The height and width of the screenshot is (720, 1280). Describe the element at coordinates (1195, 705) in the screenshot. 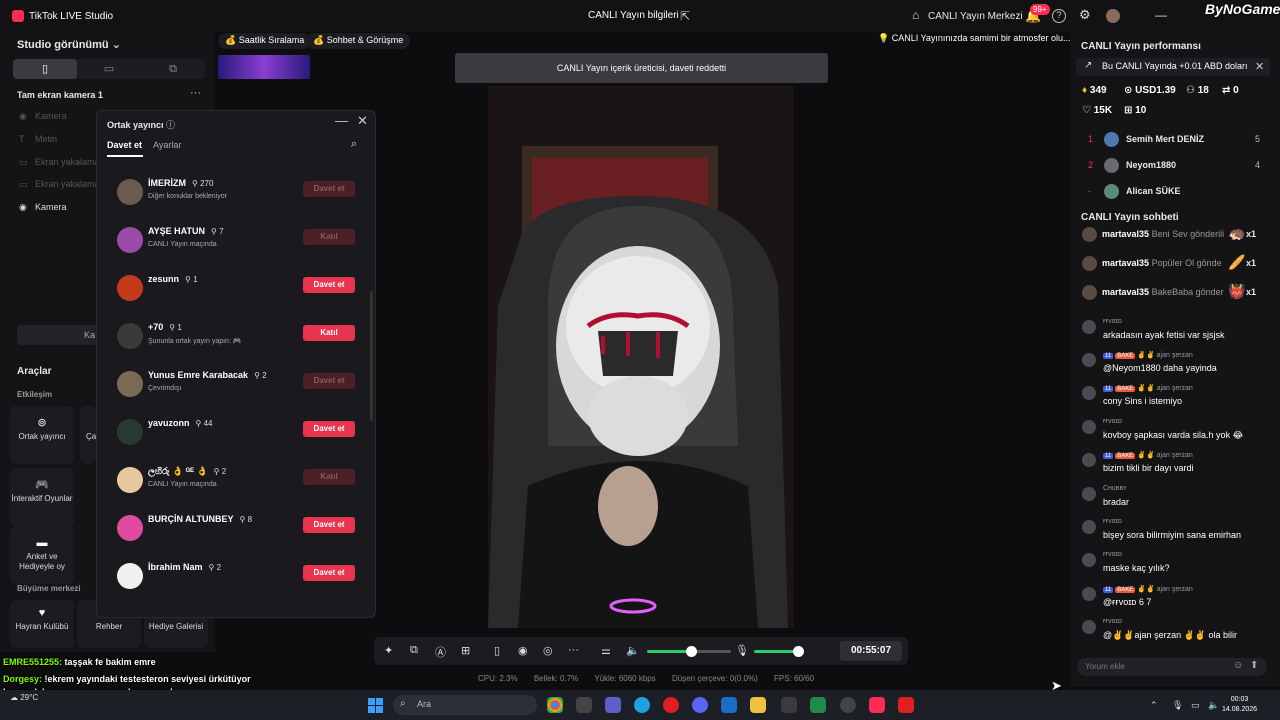

I see `display-icon: ▭` at that location.